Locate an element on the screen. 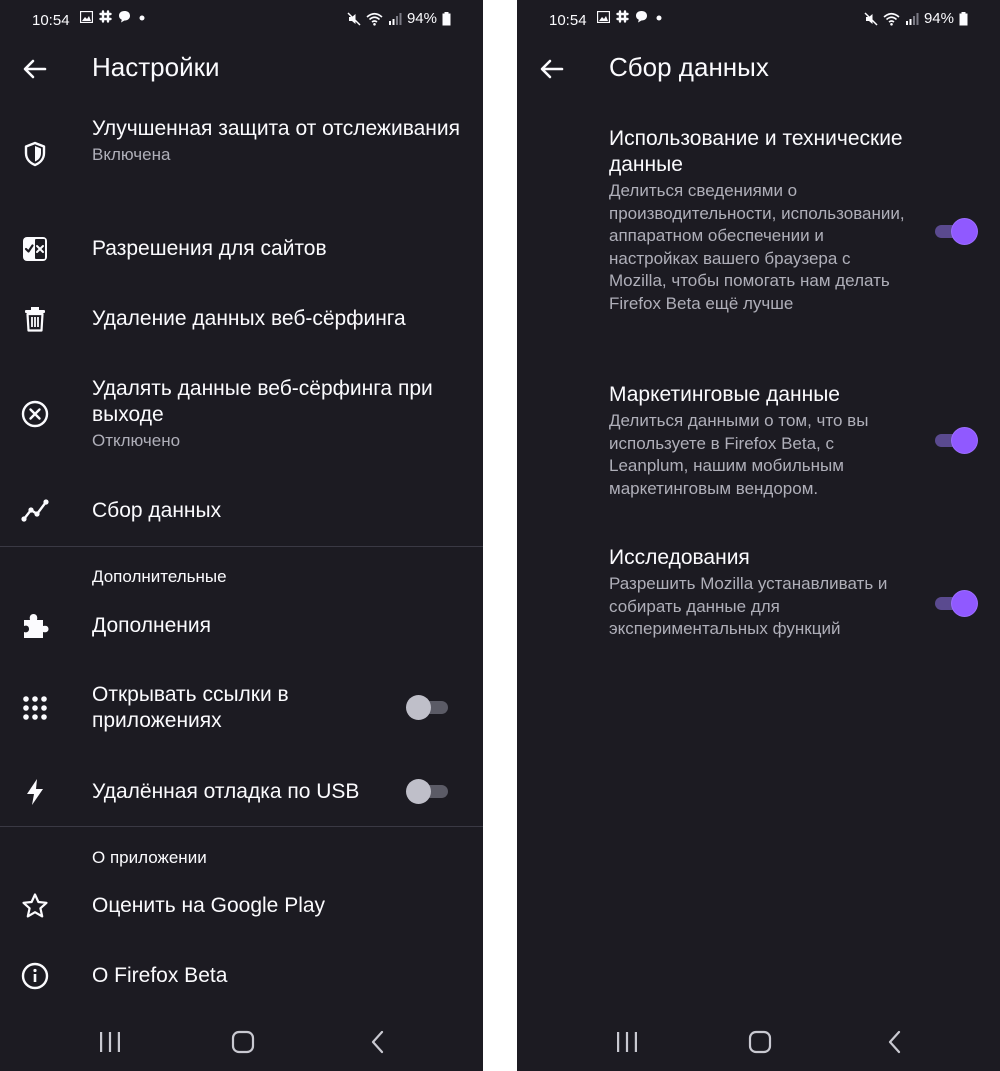 The image size is (1000, 1071). studies-toggle is located at coordinates (955, 603).